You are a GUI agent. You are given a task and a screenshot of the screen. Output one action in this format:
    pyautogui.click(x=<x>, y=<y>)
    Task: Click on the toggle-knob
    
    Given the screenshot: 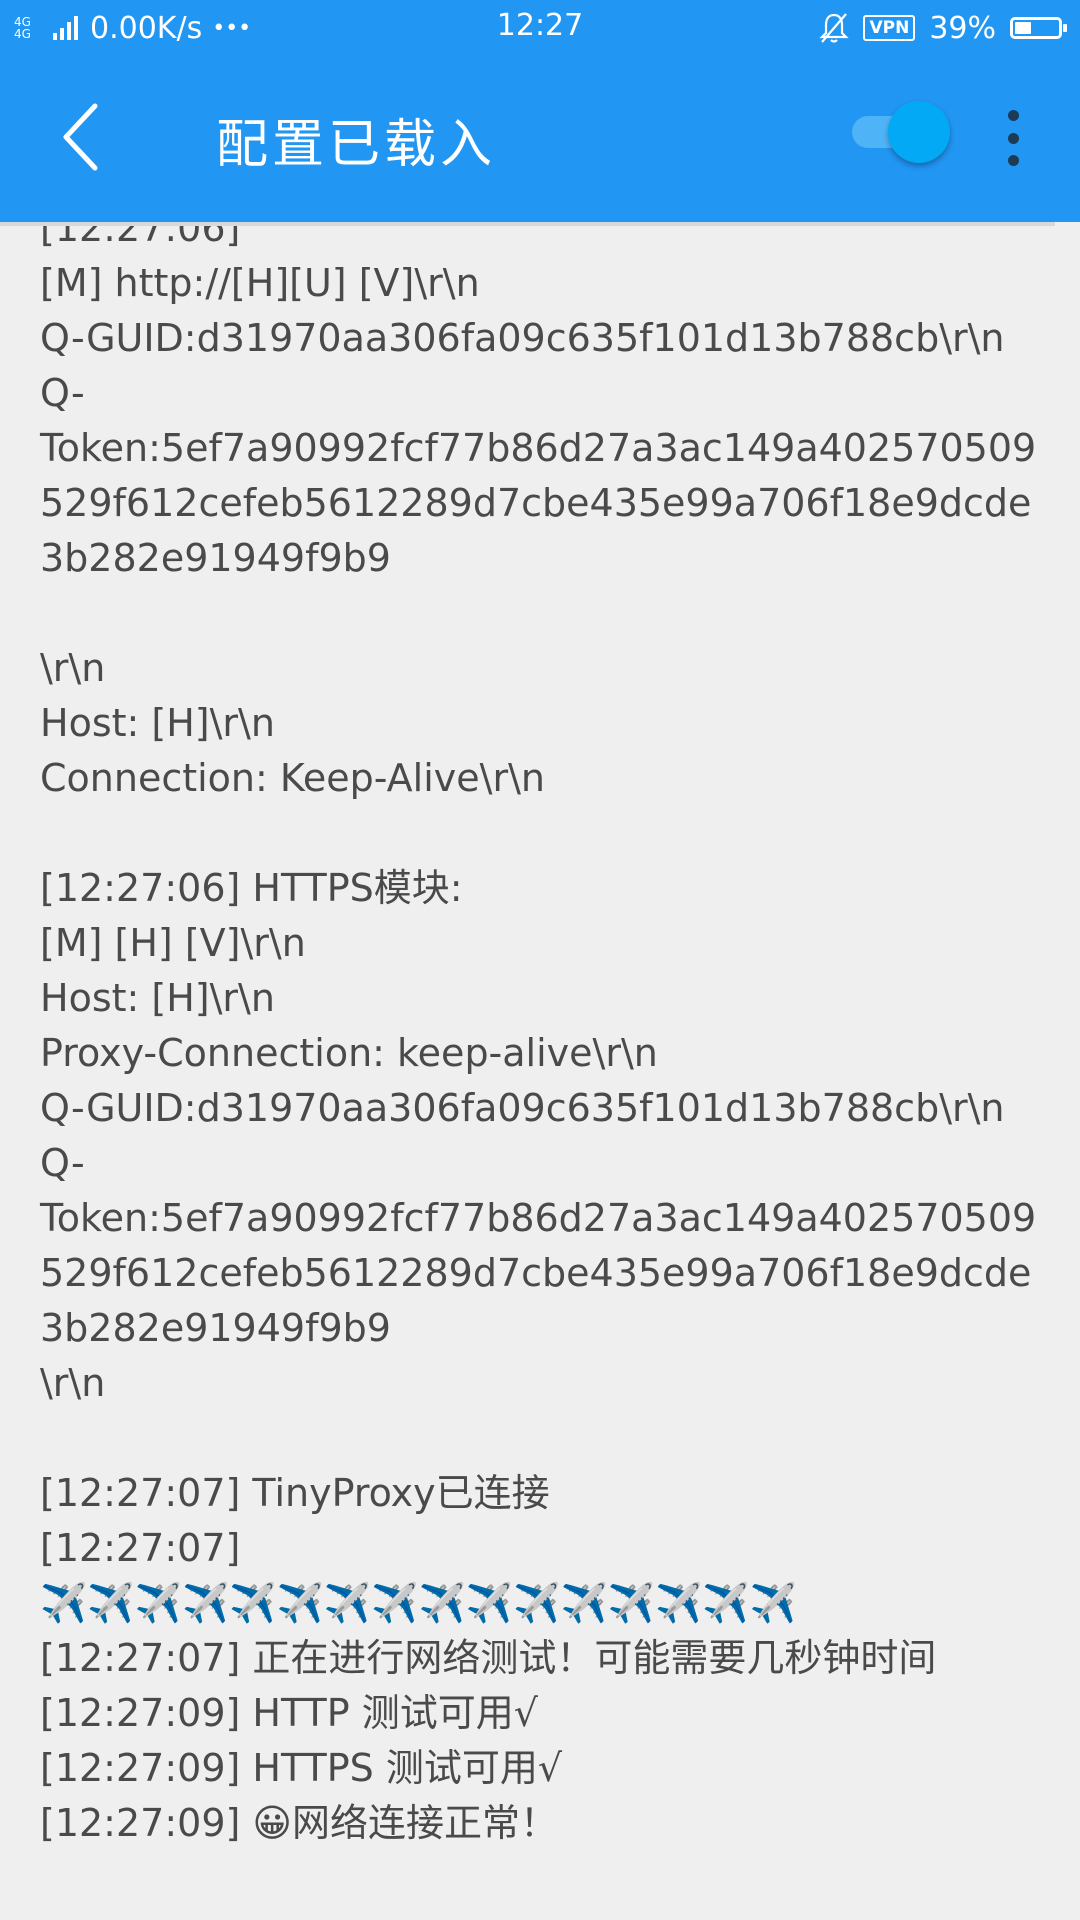 What is the action you would take?
    pyautogui.click(x=919, y=132)
    